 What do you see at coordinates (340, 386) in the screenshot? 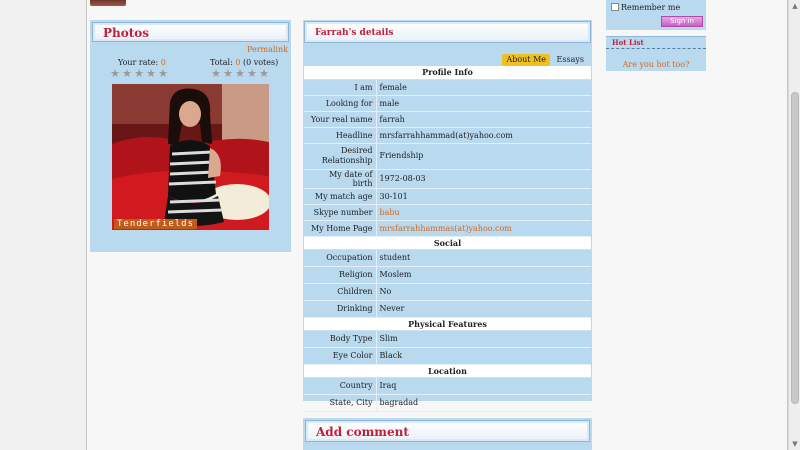
I see `field-label: Country` at bounding box center [340, 386].